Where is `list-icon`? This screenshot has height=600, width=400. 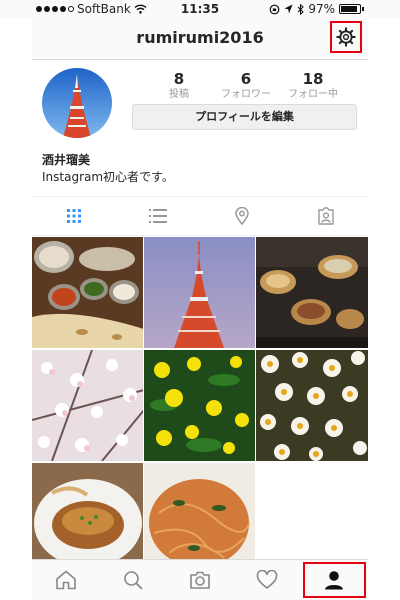 list-icon is located at coordinates (158, 216).